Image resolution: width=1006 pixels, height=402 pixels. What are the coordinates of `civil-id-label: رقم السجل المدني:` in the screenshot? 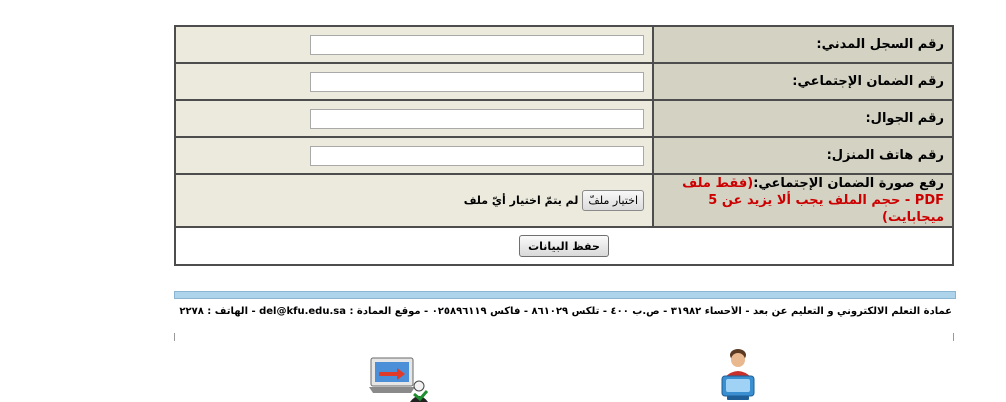 It's located at (803, 44).